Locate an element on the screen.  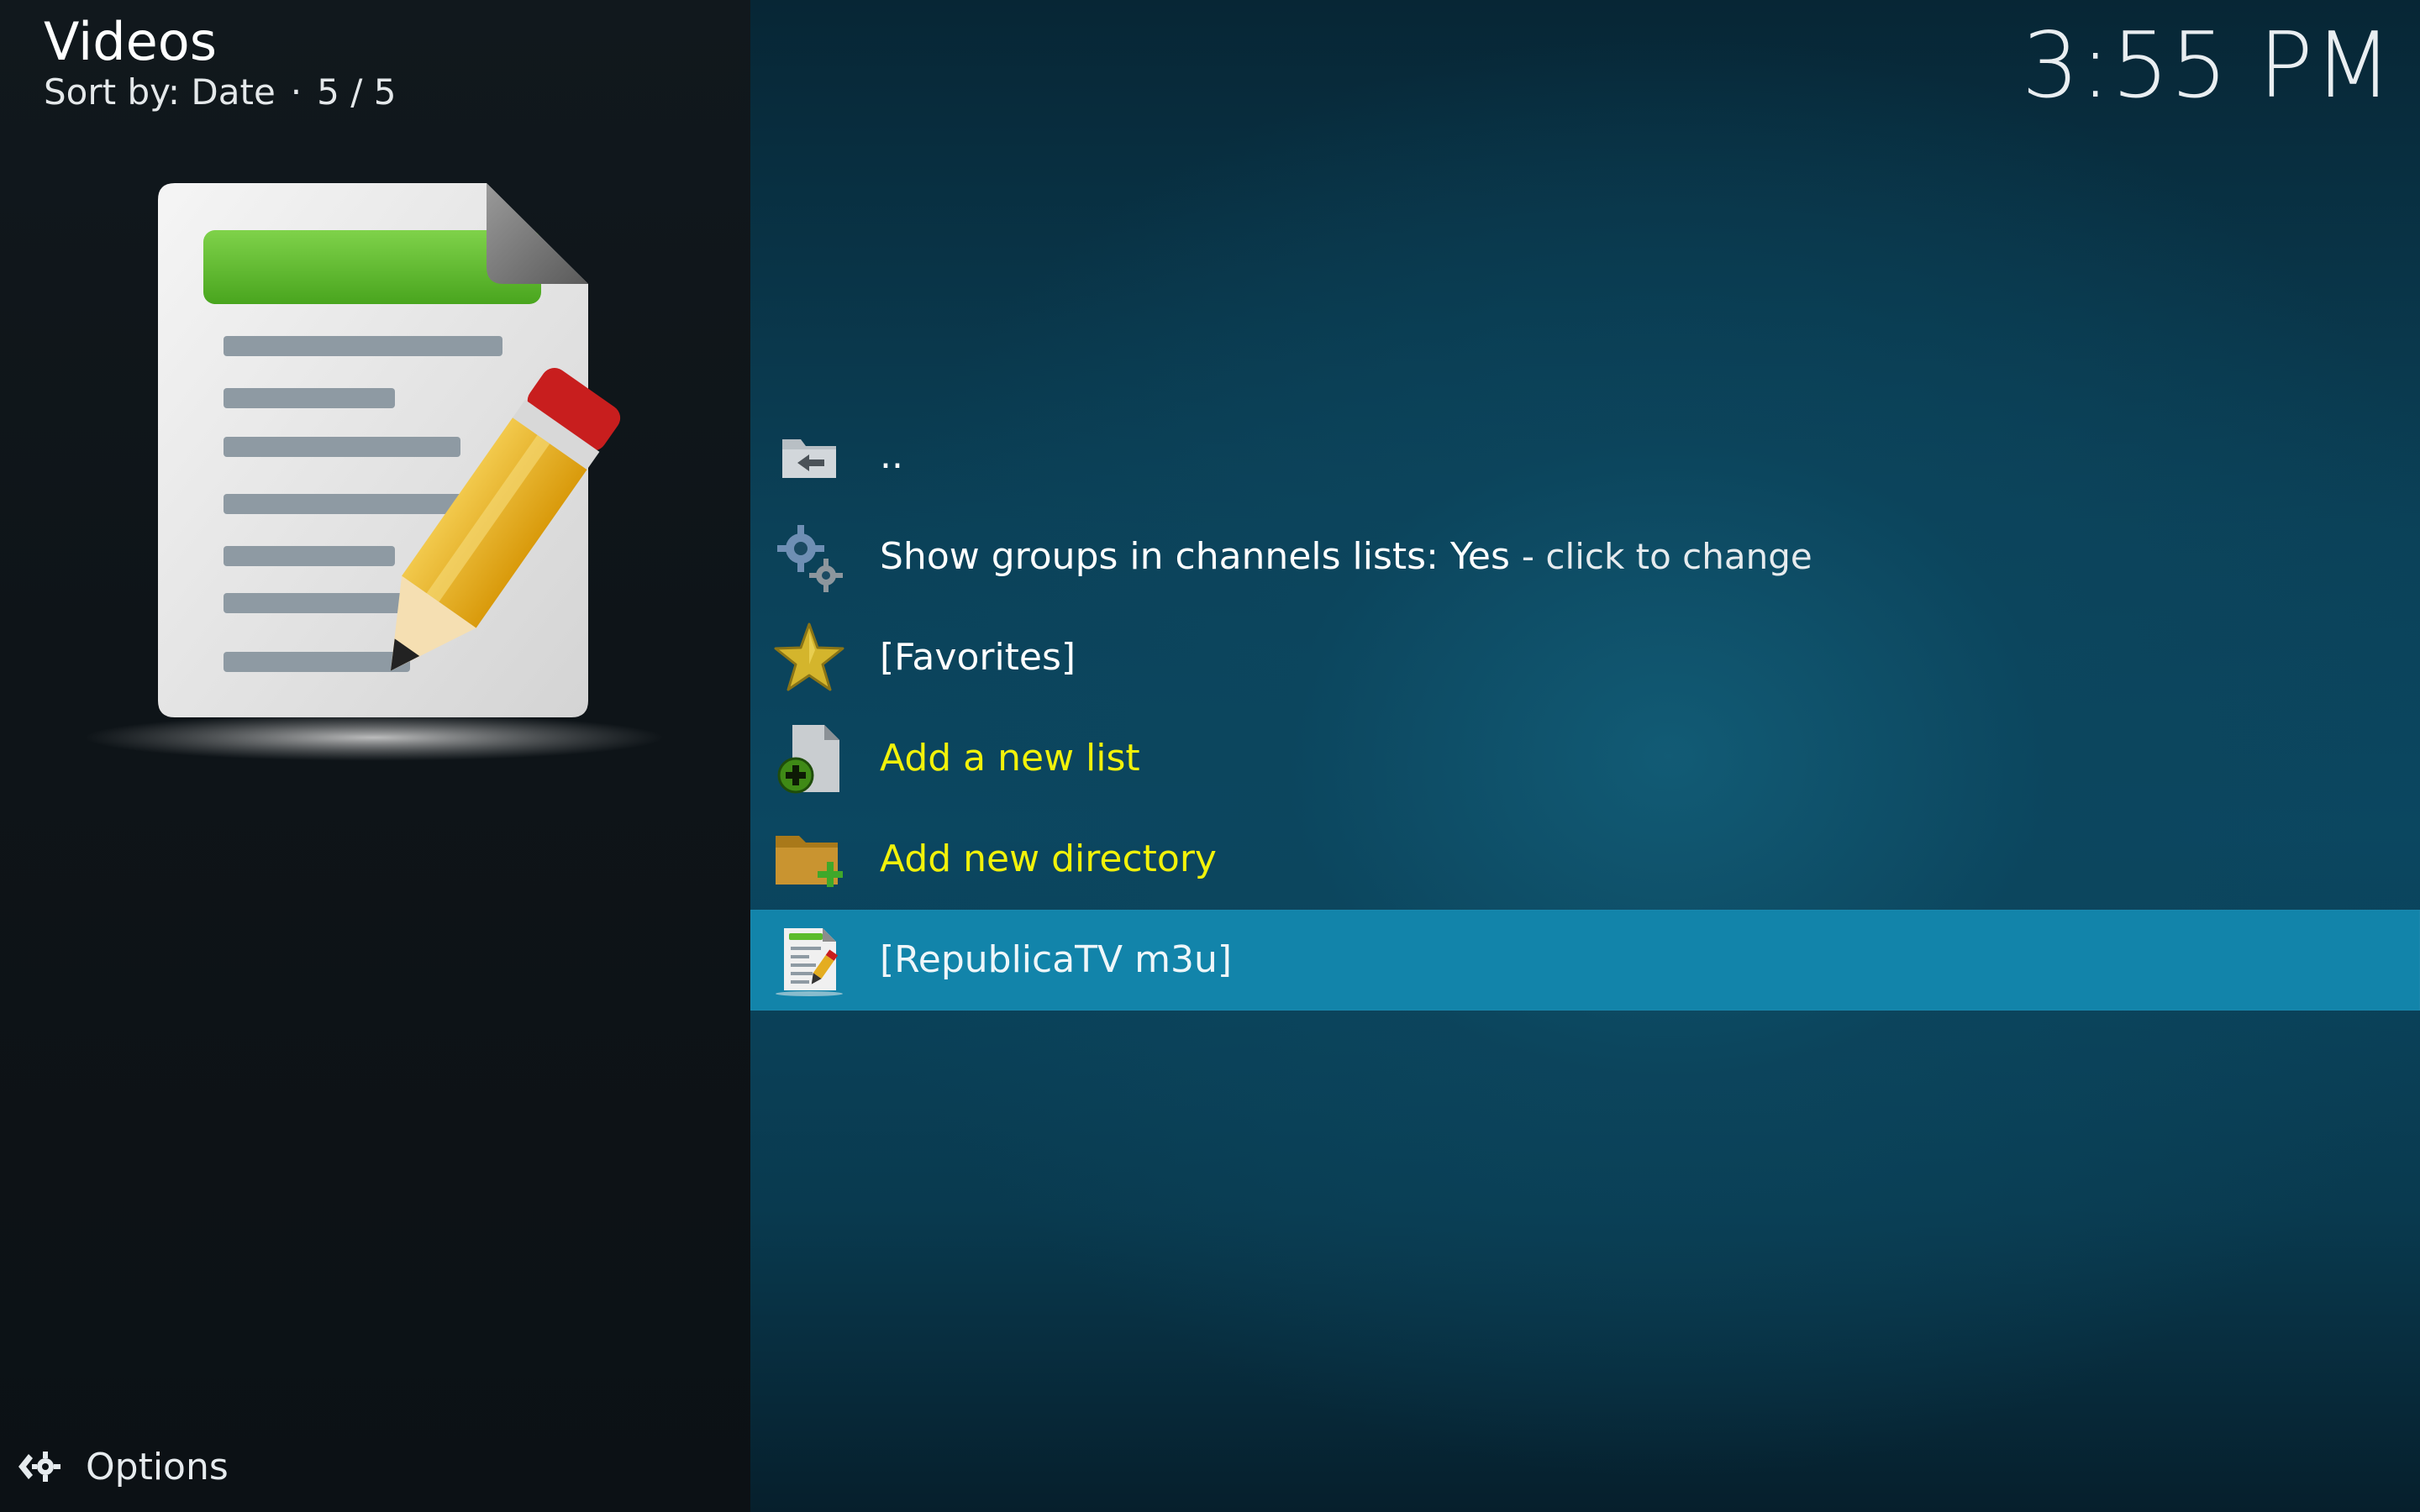
clock: 3:55 PM is located at coordinates (2207, 65).